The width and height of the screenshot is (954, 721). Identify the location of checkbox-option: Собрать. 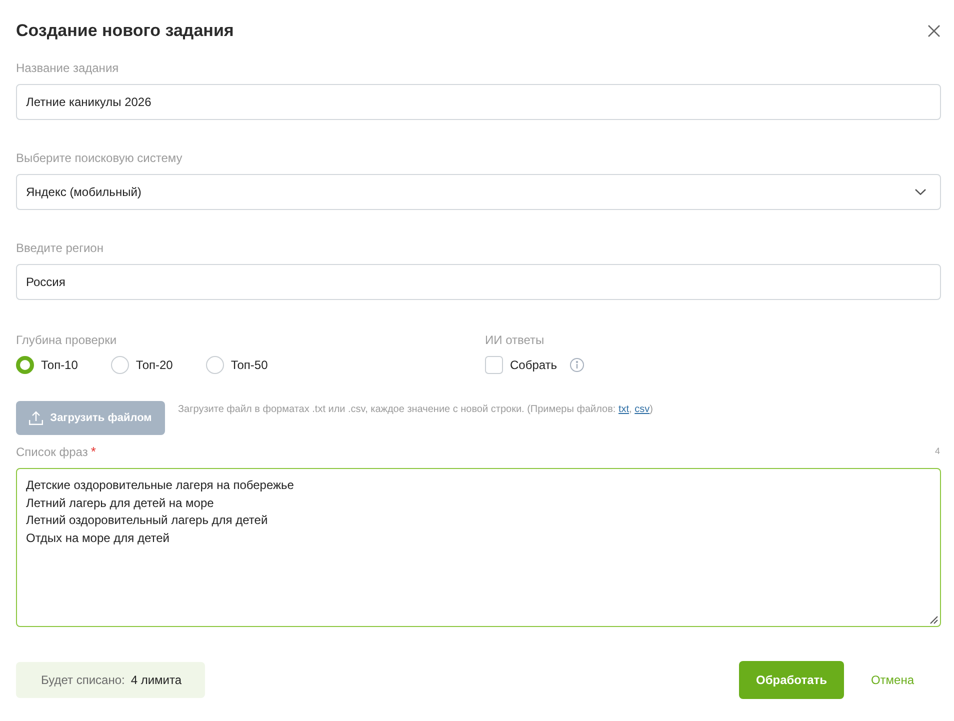
(521, 365).